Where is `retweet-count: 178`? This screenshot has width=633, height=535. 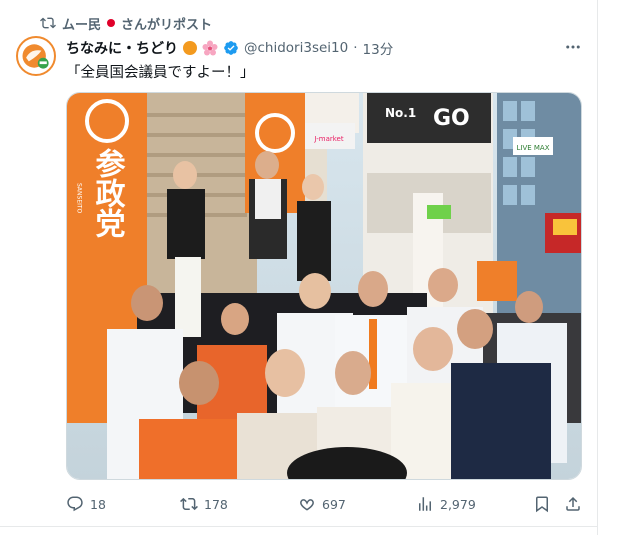
retweet-count: 178 is located at coordinates (216, 504).